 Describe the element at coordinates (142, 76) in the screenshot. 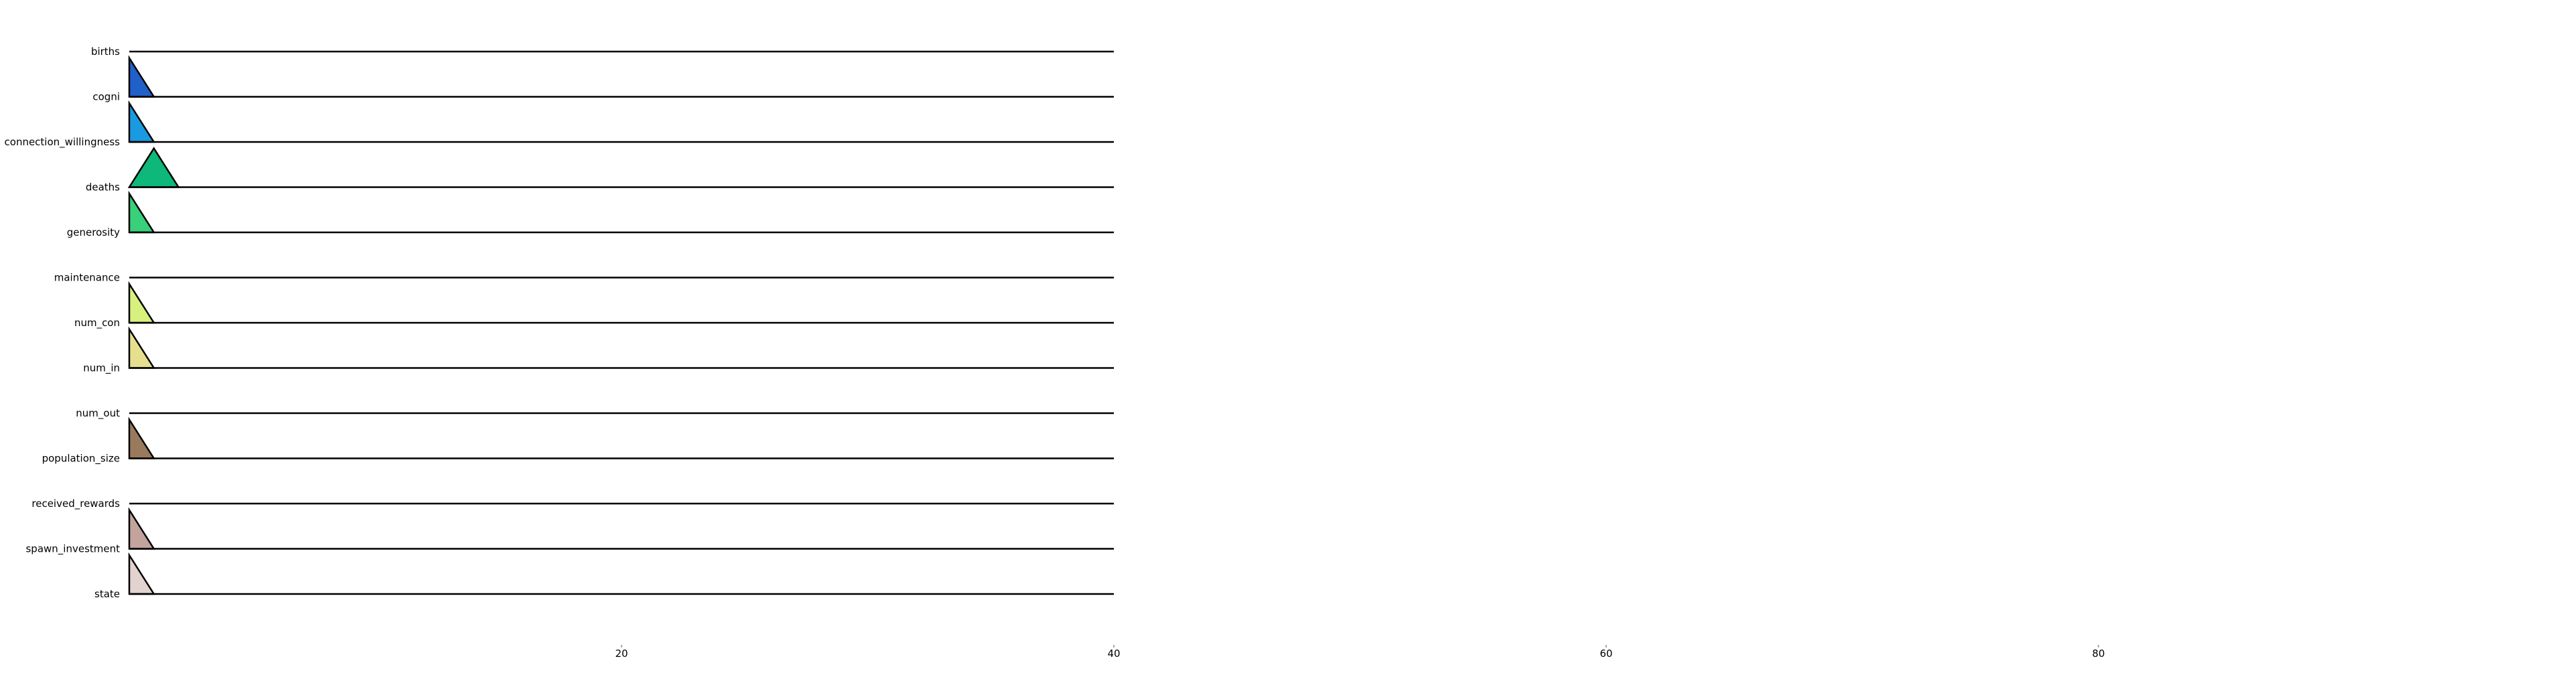

I see `ridge-shape-cogni` at that location.